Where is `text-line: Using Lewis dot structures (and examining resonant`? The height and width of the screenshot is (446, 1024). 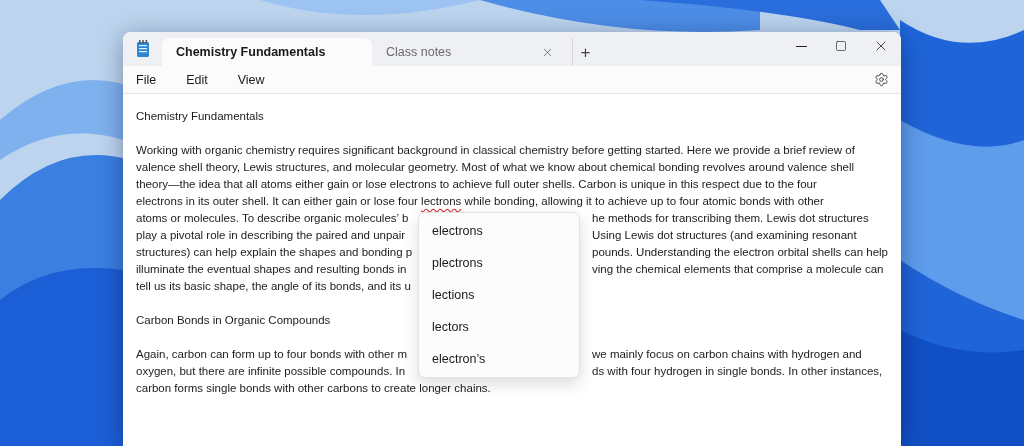 text-line: Using Lewis dot structures (and examining resonant is located at coordinates (725, 235).